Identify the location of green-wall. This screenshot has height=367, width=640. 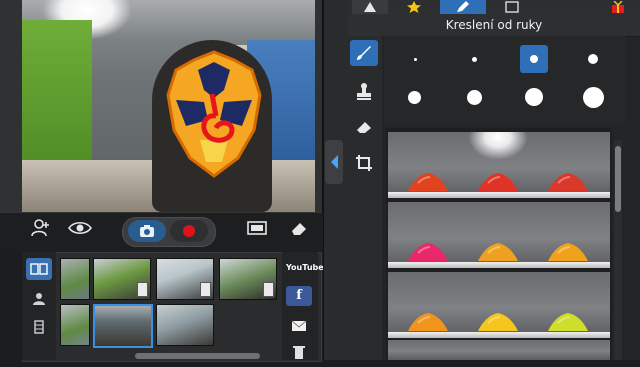
(57, 100).